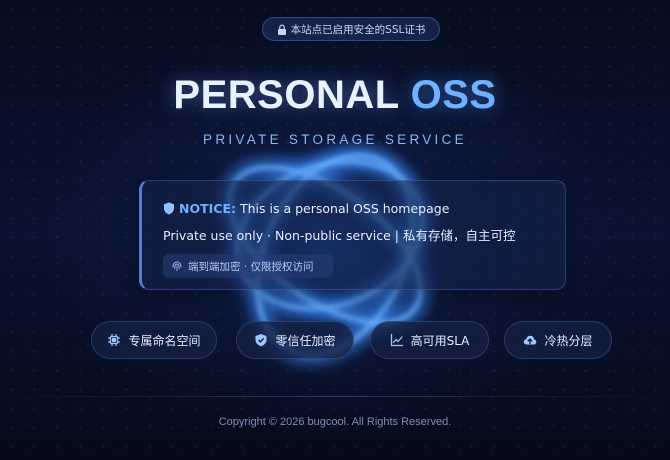 The image size is (670, 460). I want to click on feature-list: 专属命名空间 零信任加密 高可用SLA 冷热分层, so click(335, 340).